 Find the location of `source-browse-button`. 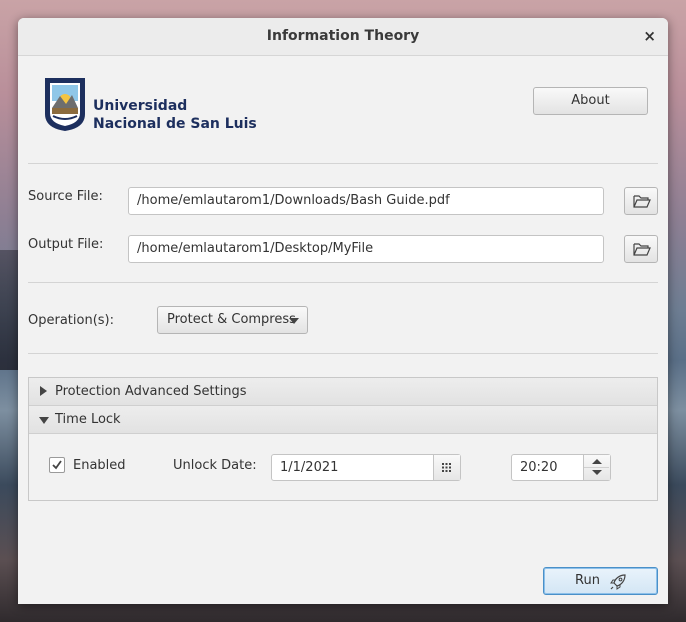

source-browse-button is located at coordinates (641, 201).